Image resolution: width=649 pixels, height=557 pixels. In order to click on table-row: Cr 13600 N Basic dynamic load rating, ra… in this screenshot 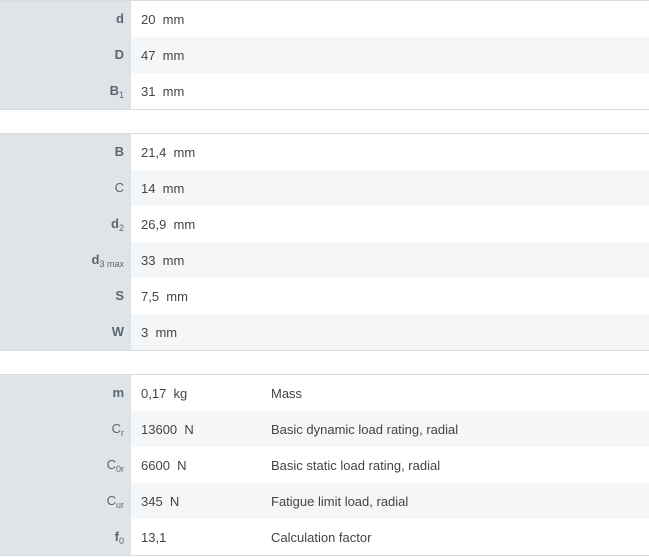, I will do `click(324, 429)`.